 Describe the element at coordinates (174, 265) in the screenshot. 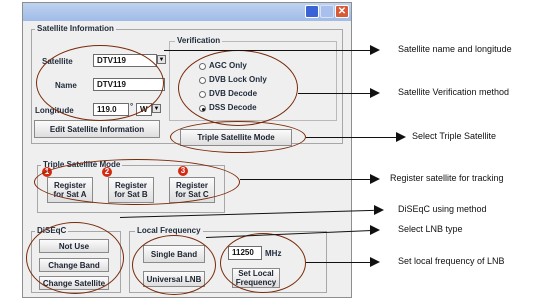

I see `highlight-ellipse-lnb-type` at that location.